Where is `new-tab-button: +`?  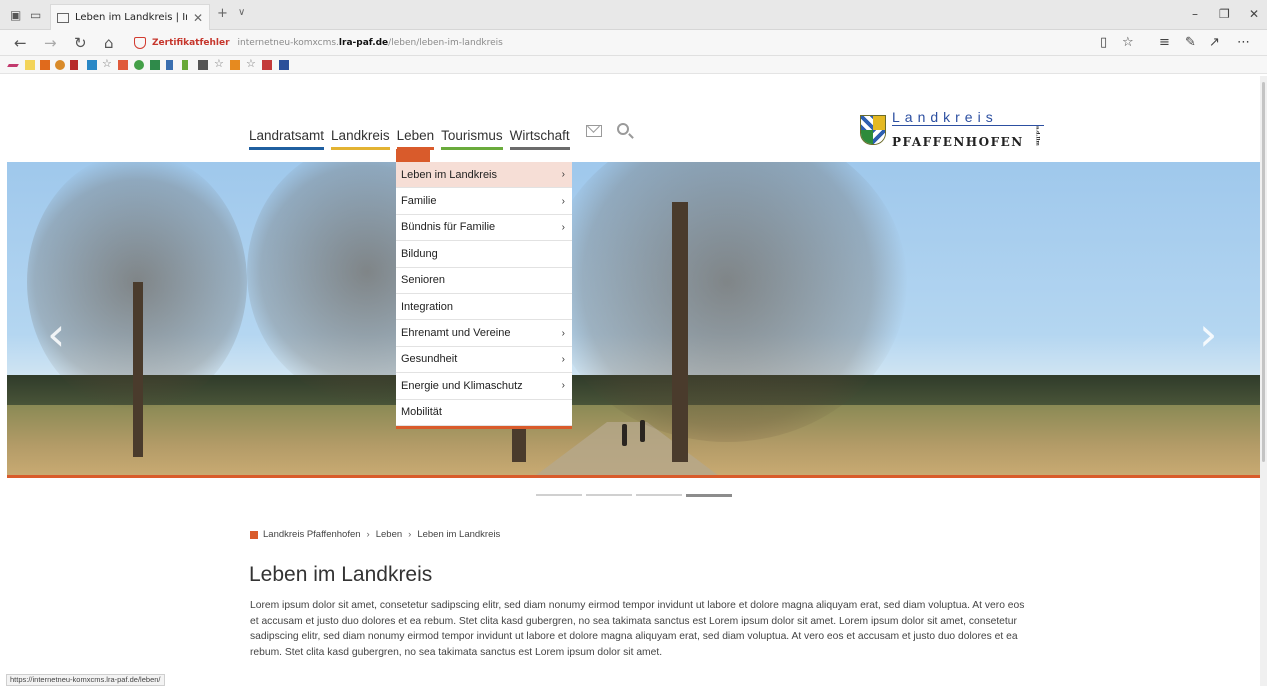
new-tab-button: + is located at coordinates (222, 13).